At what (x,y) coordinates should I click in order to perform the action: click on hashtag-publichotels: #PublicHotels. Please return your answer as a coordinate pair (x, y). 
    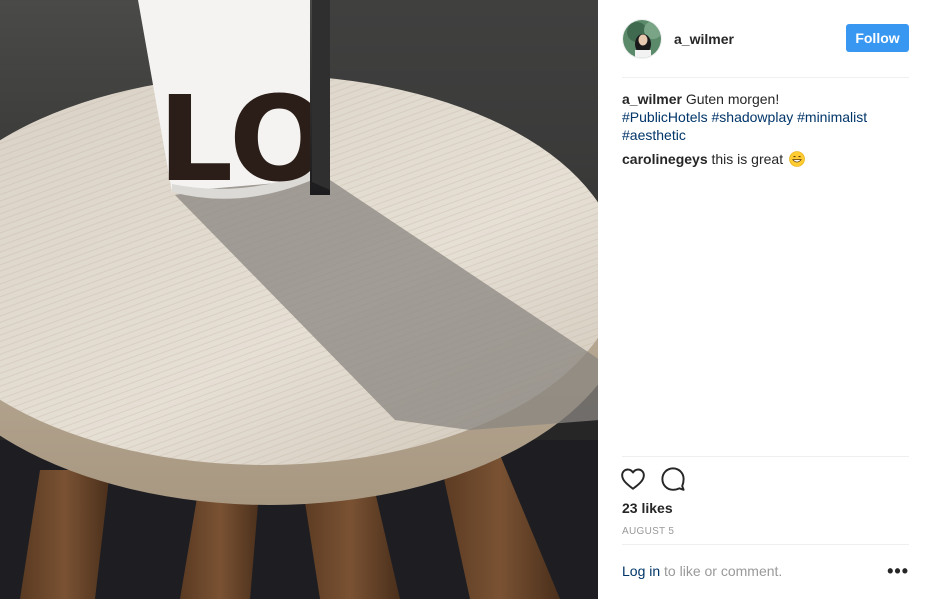
    Looking at the image, I should click on (665, 117).